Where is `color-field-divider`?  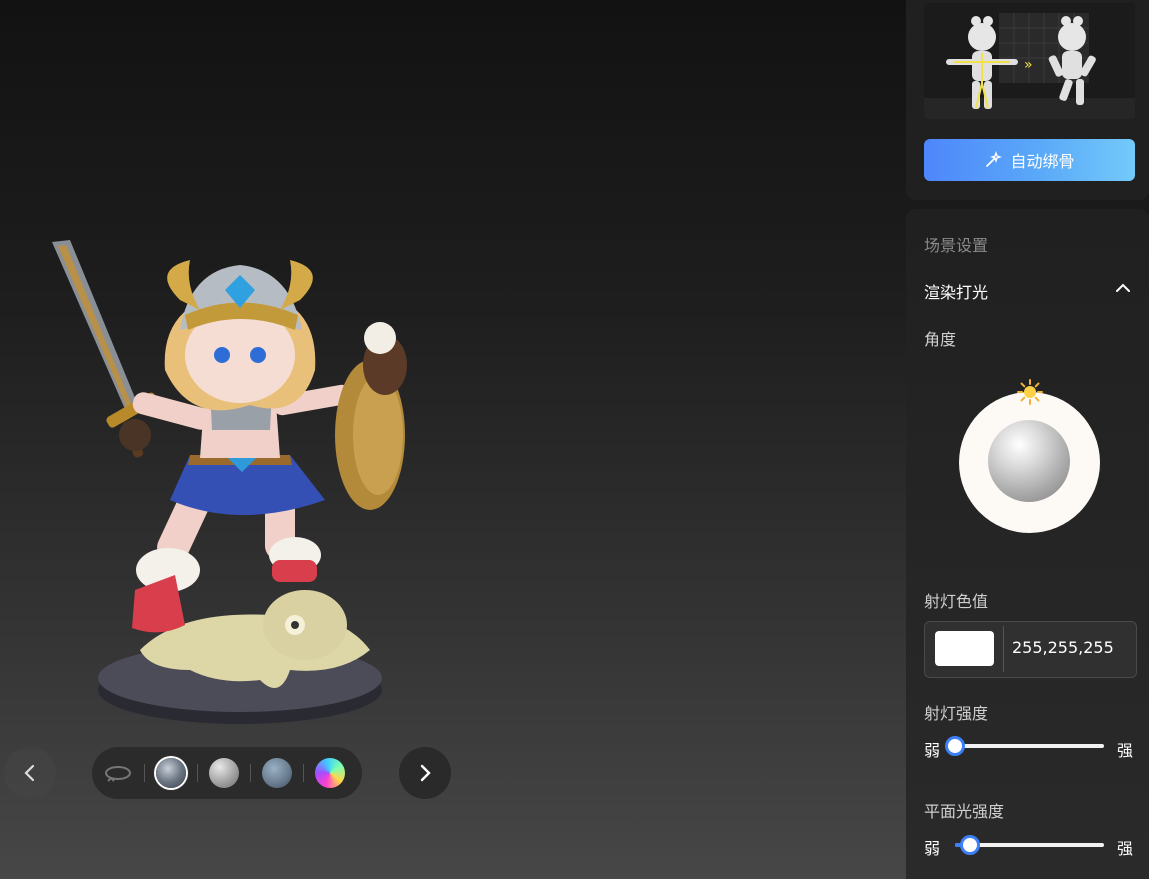 color-field-divider is located at coordinates (1003, 649).